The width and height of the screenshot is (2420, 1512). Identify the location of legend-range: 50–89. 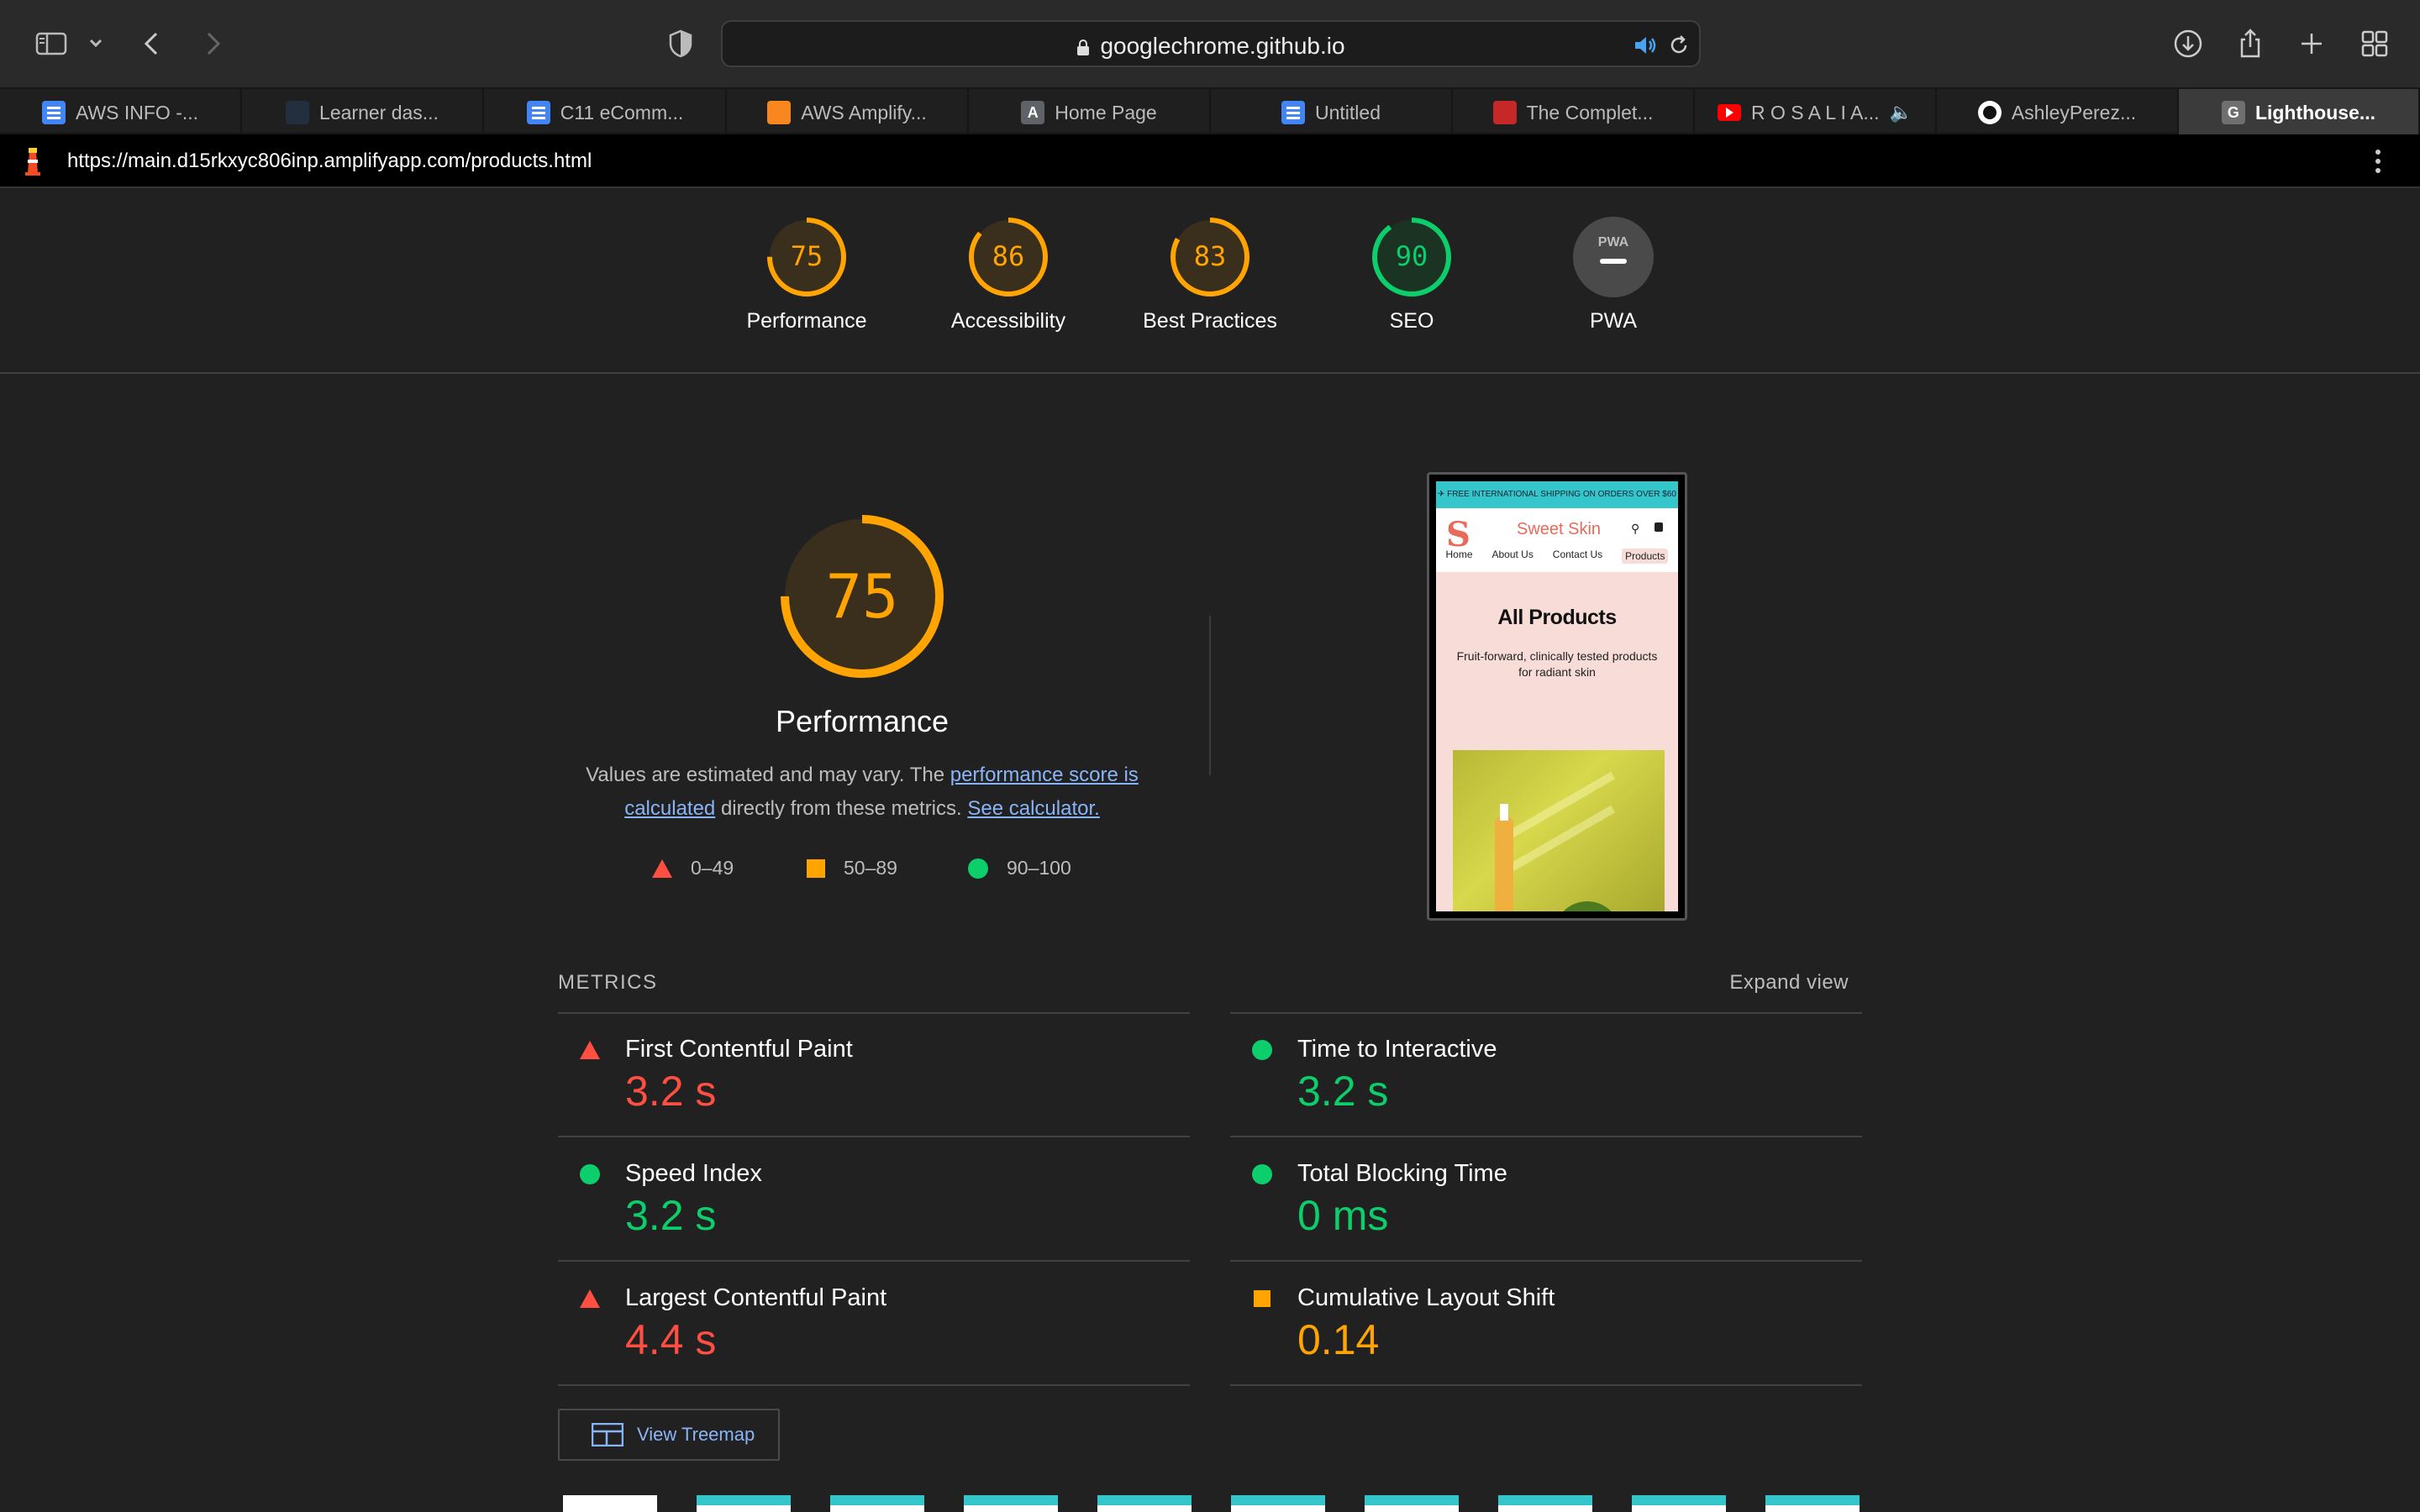
(870, 868).